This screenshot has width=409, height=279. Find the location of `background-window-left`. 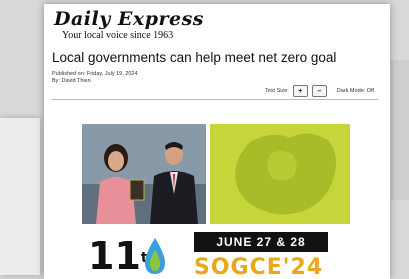

background-window-left is located at coordinates (20, 196).